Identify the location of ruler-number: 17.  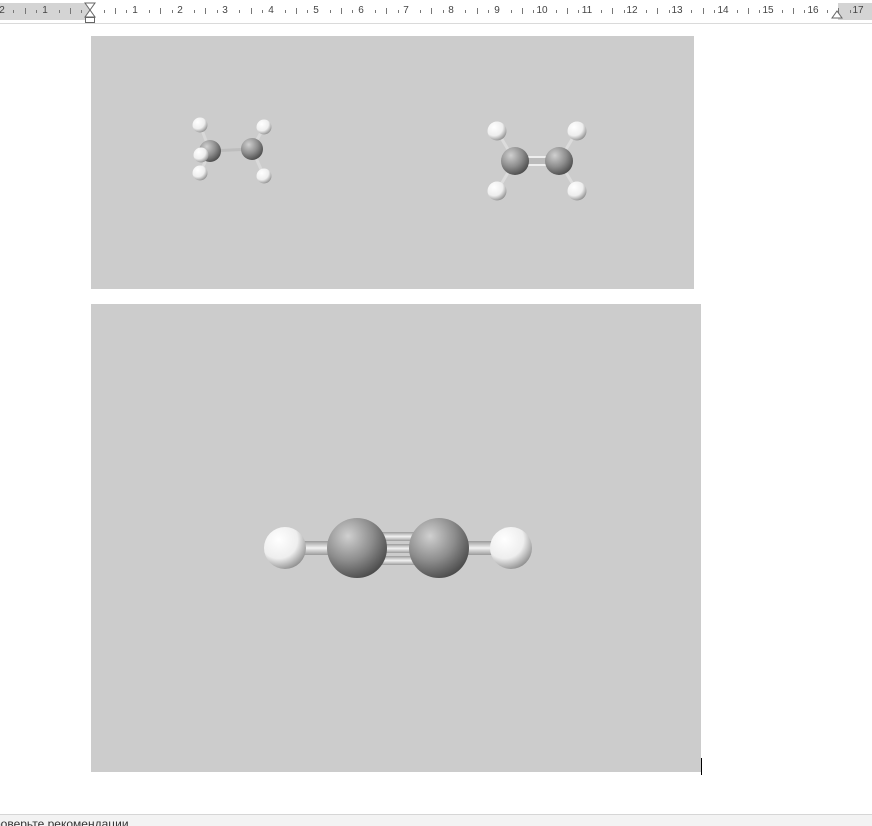
(858, 10).